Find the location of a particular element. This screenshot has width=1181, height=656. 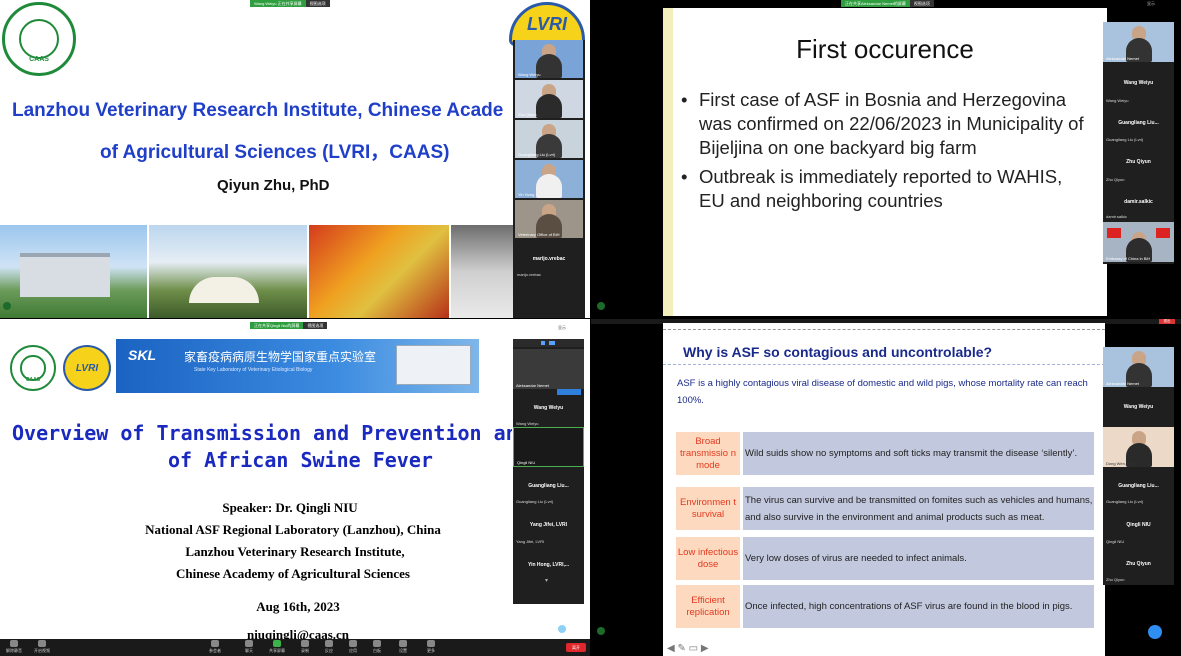

participant-video: Guangliang Liu (Lvri) is located at coordinates (549, 139).